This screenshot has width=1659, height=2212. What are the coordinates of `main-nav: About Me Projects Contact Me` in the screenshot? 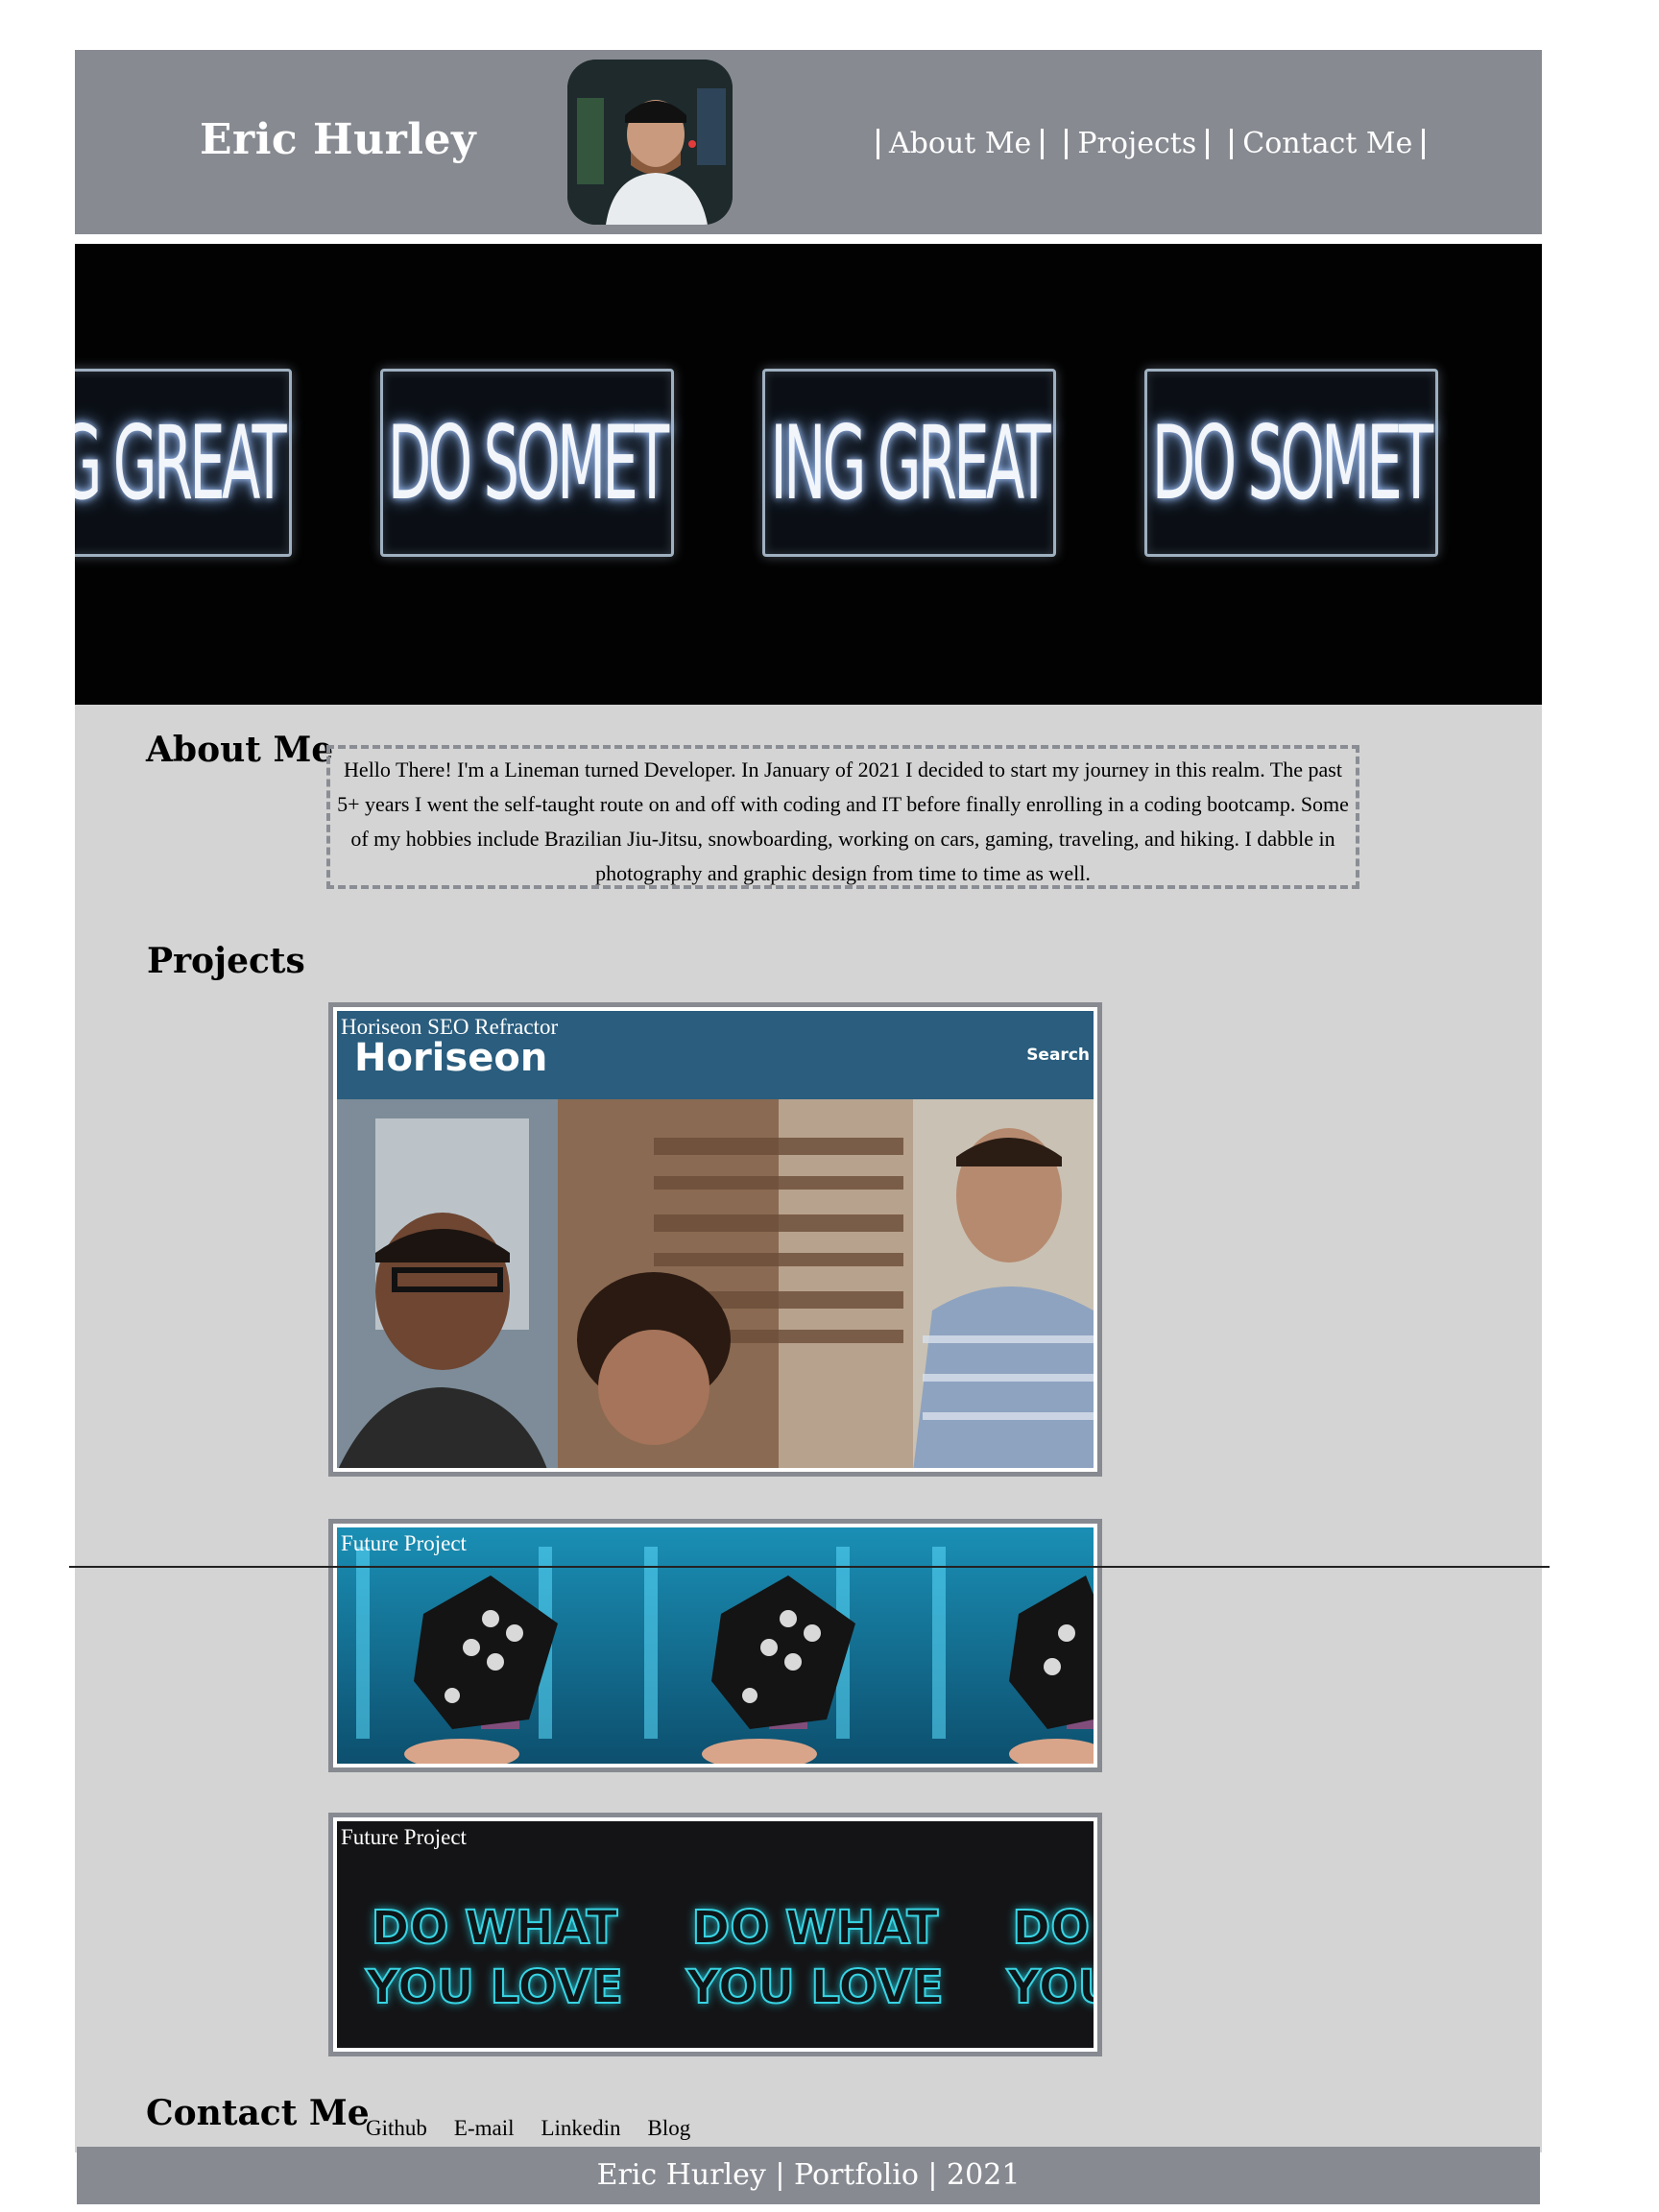 It's located at (1151, 144).